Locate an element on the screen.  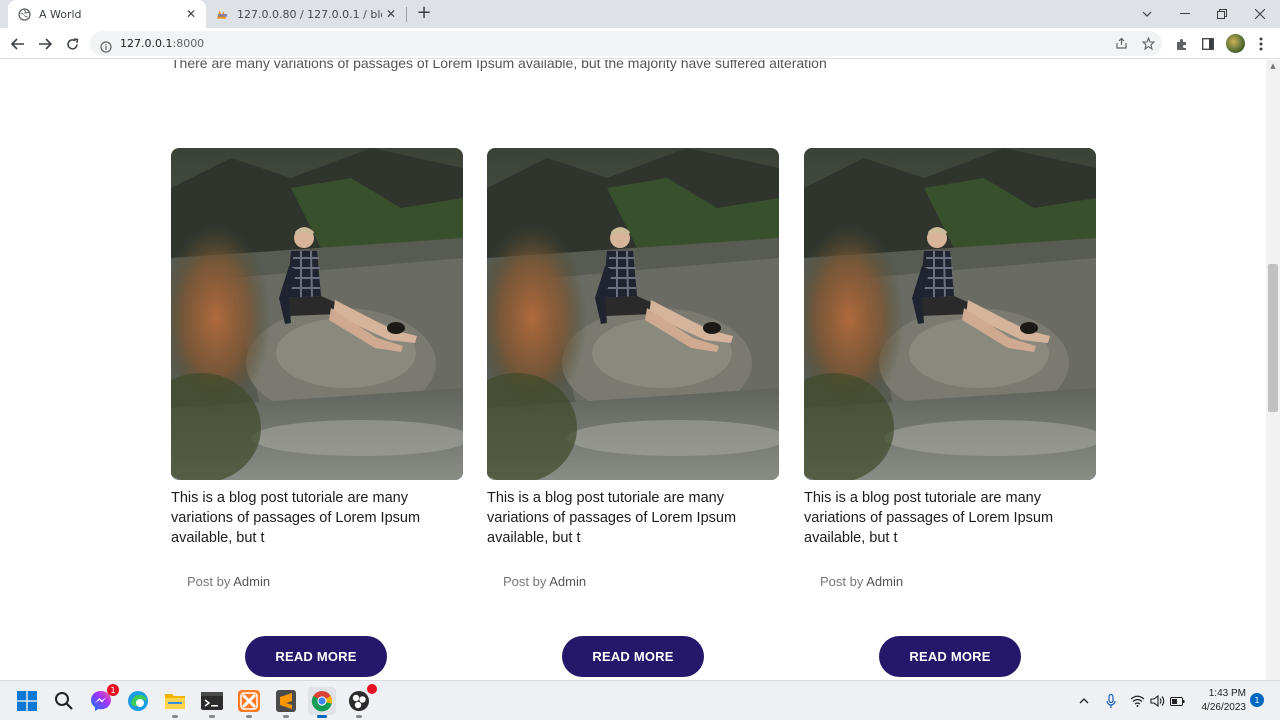
more-menu-icon is located at coordinates (1261, 44).